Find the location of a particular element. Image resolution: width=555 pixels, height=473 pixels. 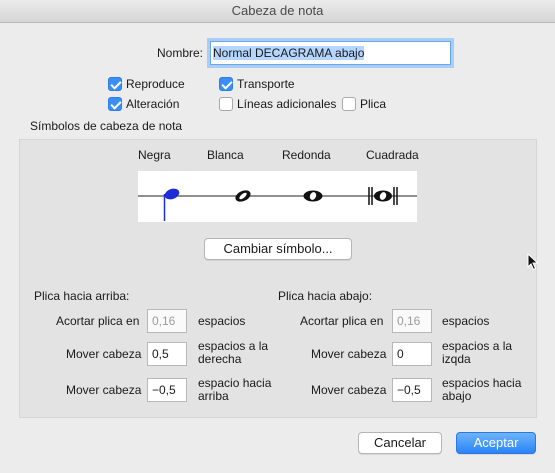

reproduce-label: Reproduce is located at coordinates (155, 84).